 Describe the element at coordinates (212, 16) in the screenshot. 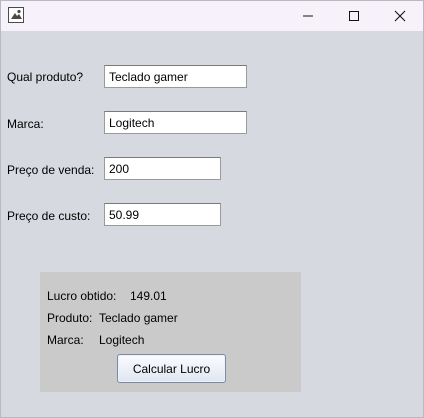

I see `title-bar` at that location.